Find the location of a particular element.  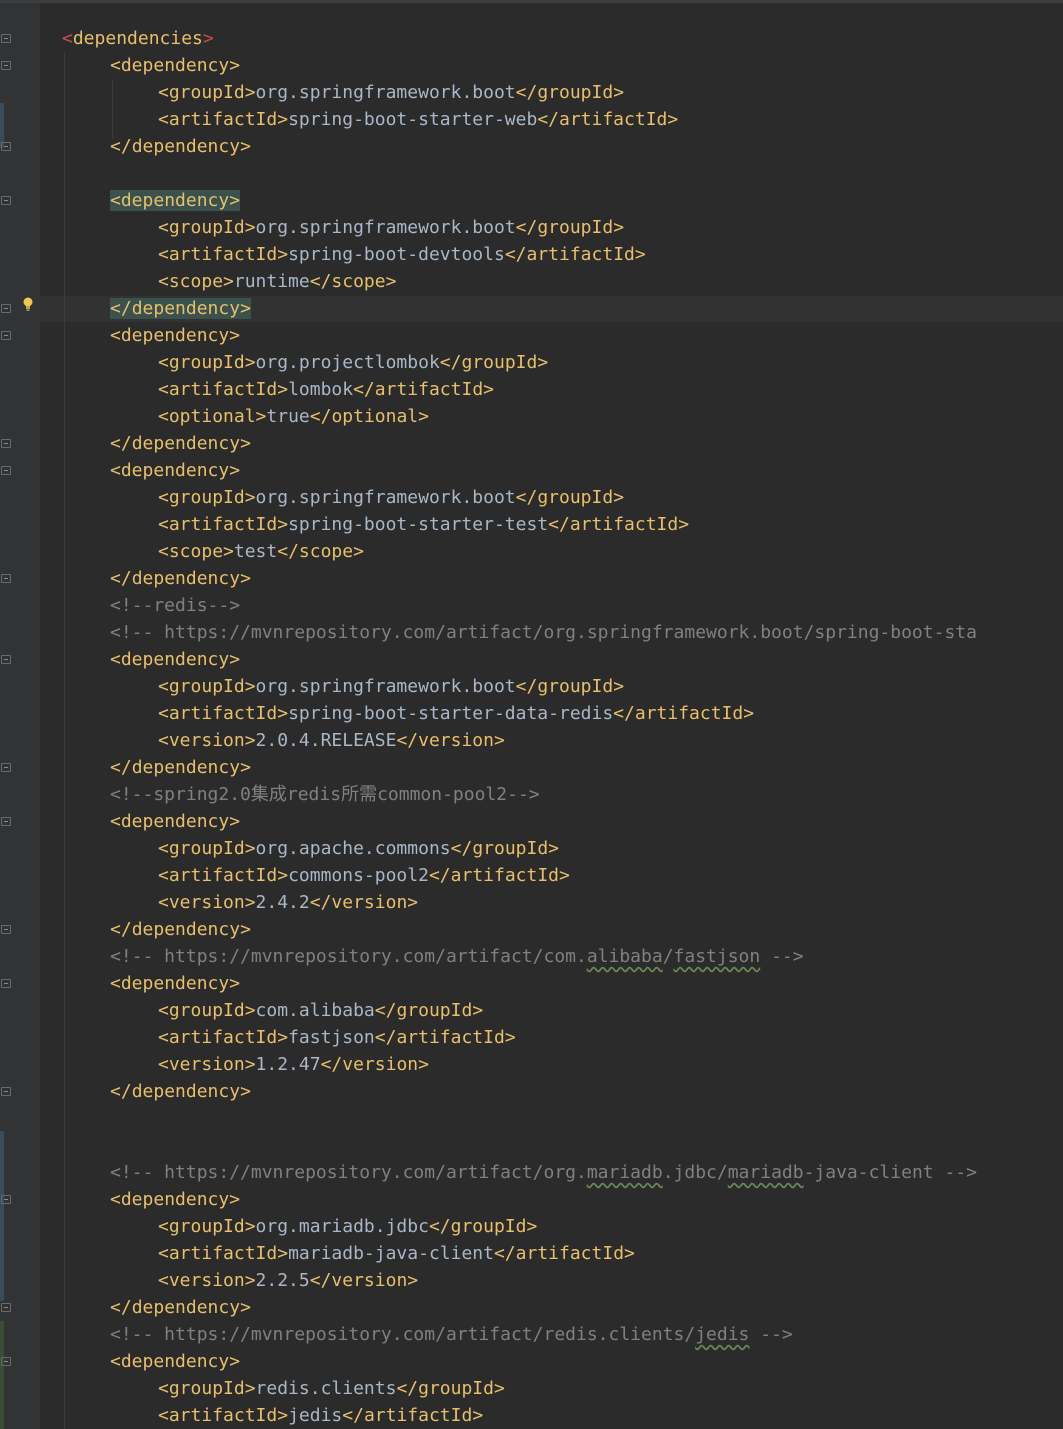

tag-value: 2.2.5 is located at coordinates (282, 1280).